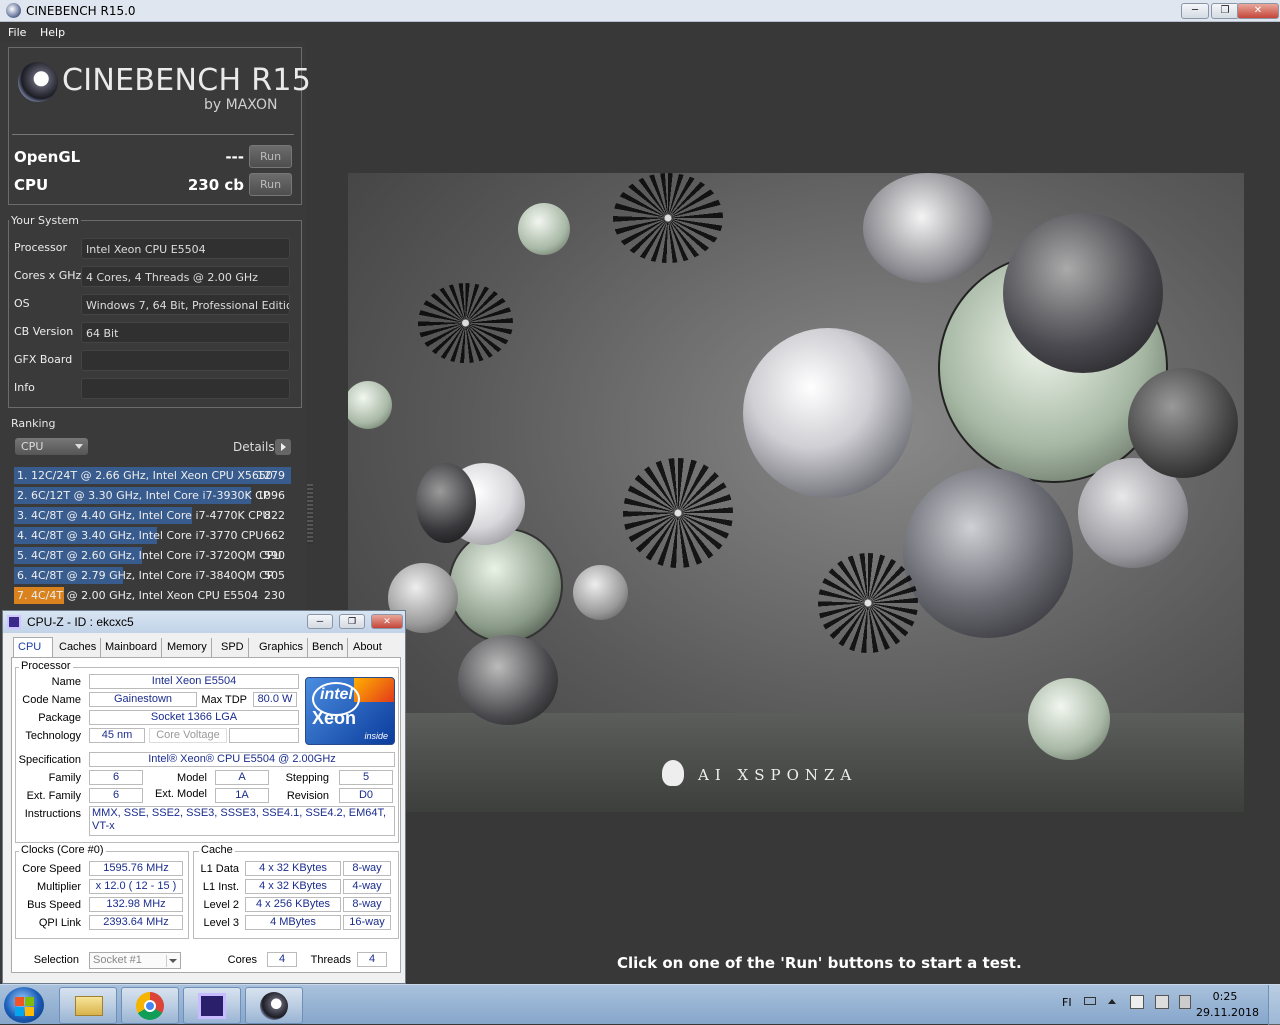 The height and width of the screenshot is (1025, 1280). I want to click on clocks-title: Clocks (Core #0), so click(62, 850).